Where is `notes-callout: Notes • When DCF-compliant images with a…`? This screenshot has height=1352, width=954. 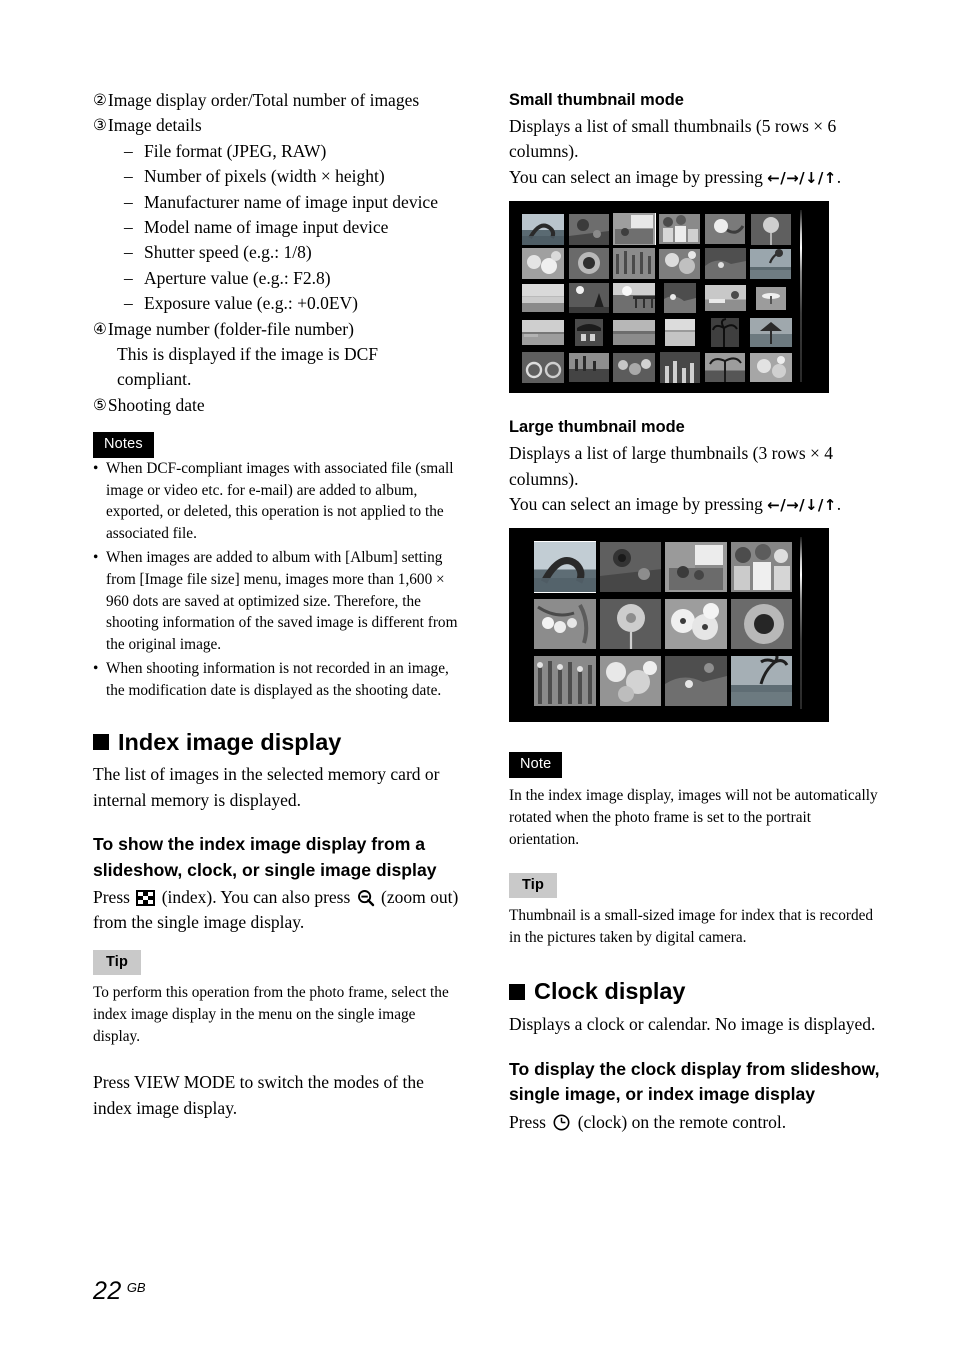
notes-callout: Notes • When DCF-compliant images with a… is located at coordinates (279, 566).